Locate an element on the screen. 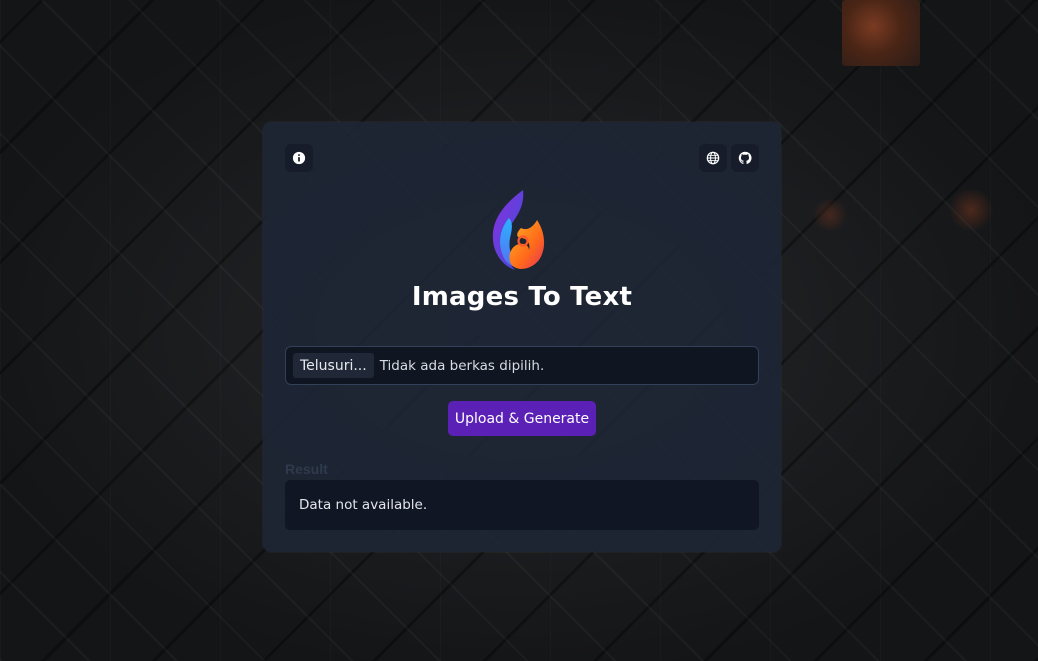  result-output: Data not available. is located at coordinates (522, 505).